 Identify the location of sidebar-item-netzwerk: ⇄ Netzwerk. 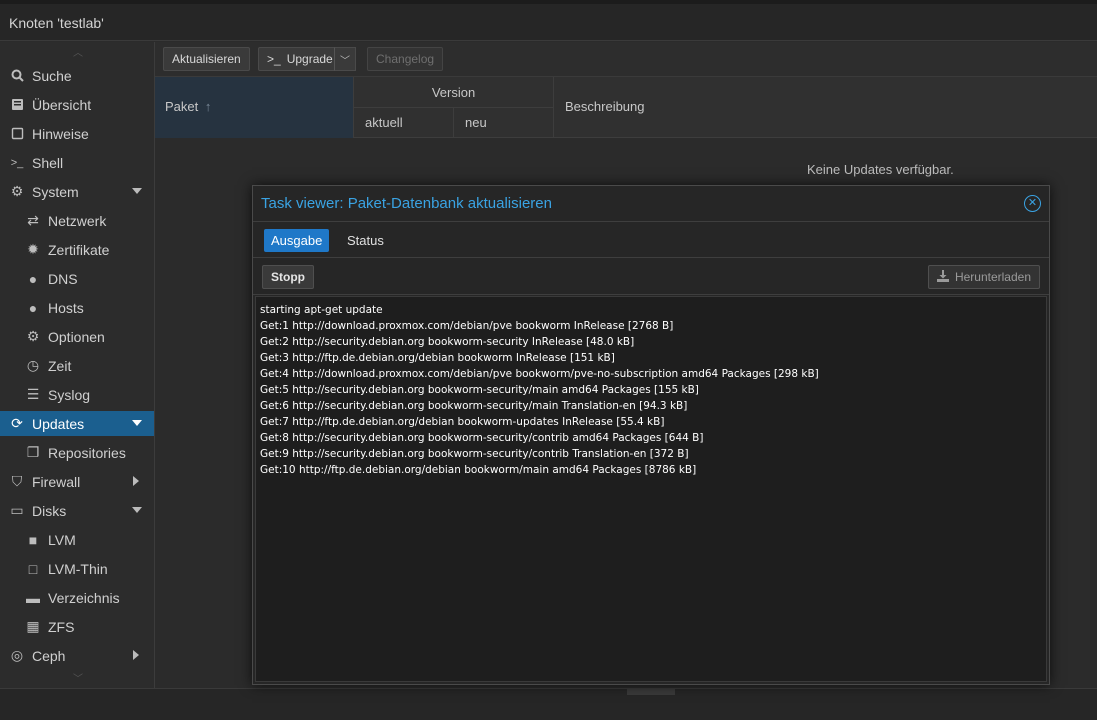
(77, 220).